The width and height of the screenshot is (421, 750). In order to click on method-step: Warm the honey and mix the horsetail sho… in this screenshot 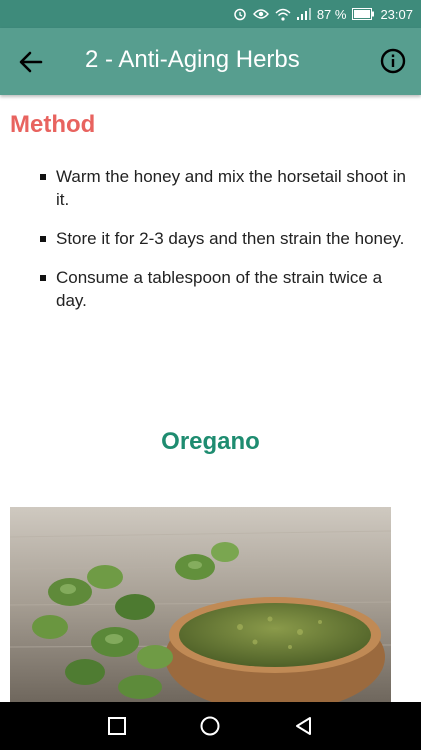, I will do `click(225, 188)`.